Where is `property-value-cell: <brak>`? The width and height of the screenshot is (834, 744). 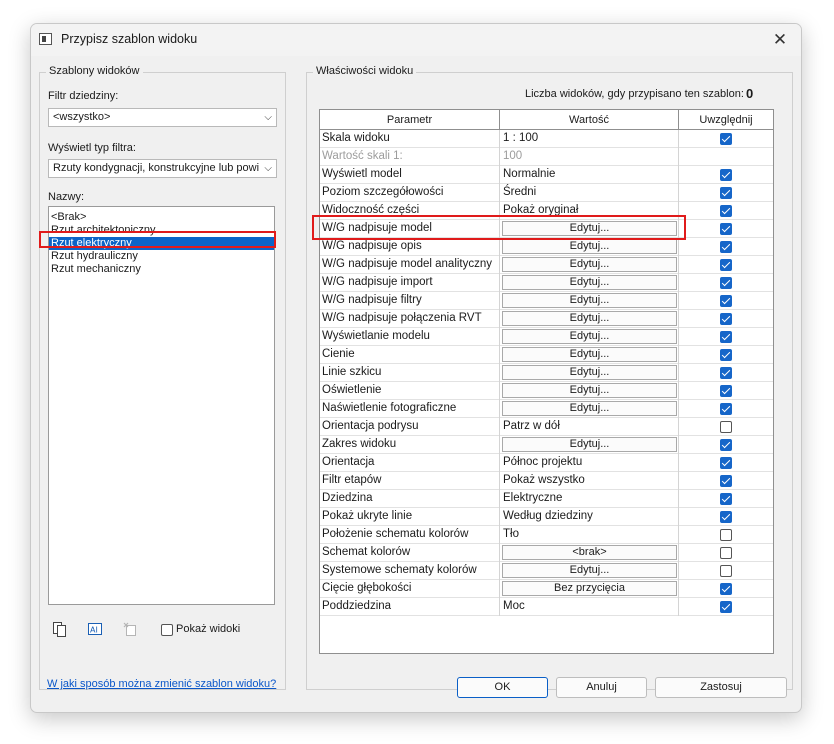 property-value-cell: <brak> is located at coordinates (589, 553).